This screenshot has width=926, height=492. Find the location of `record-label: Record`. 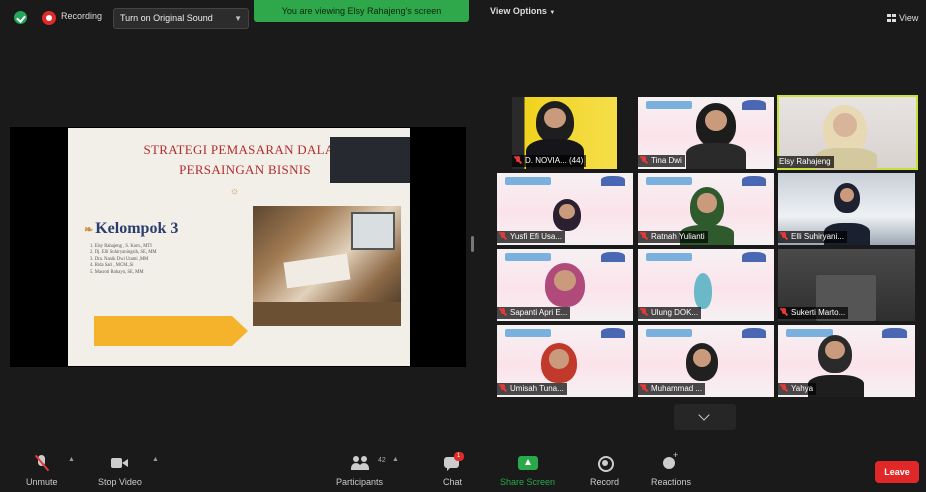

record-label: Record is located at coordinates (605, 482).